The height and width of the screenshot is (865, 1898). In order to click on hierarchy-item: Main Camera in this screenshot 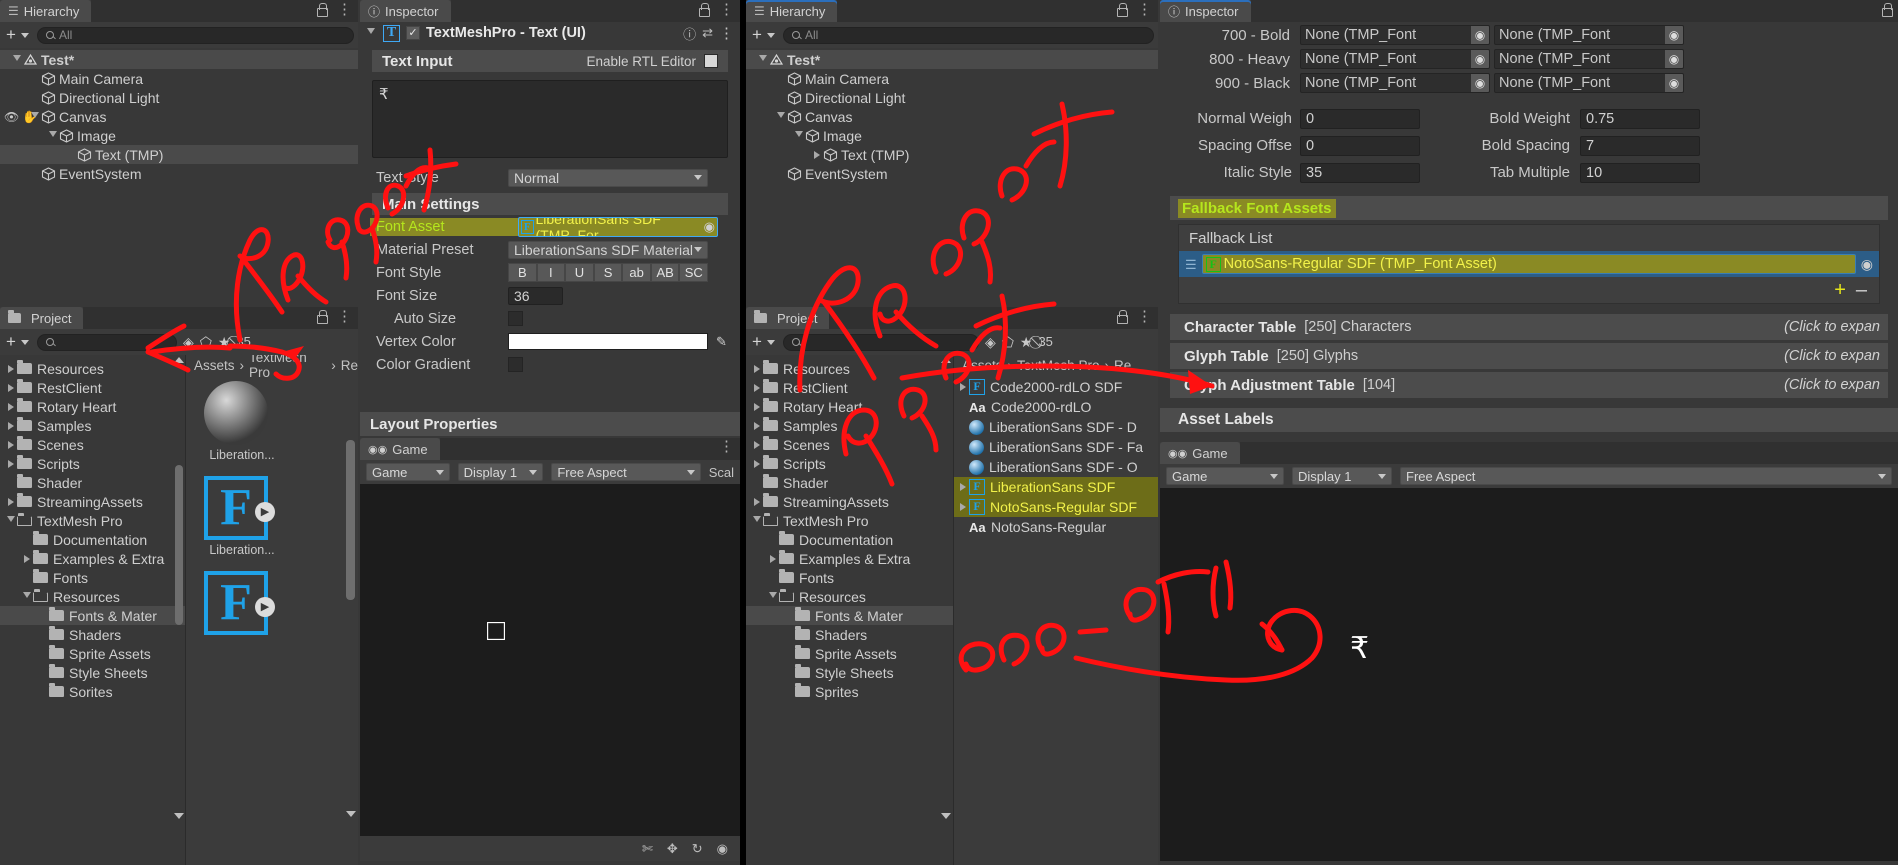, I will do `click(179, 78)`.